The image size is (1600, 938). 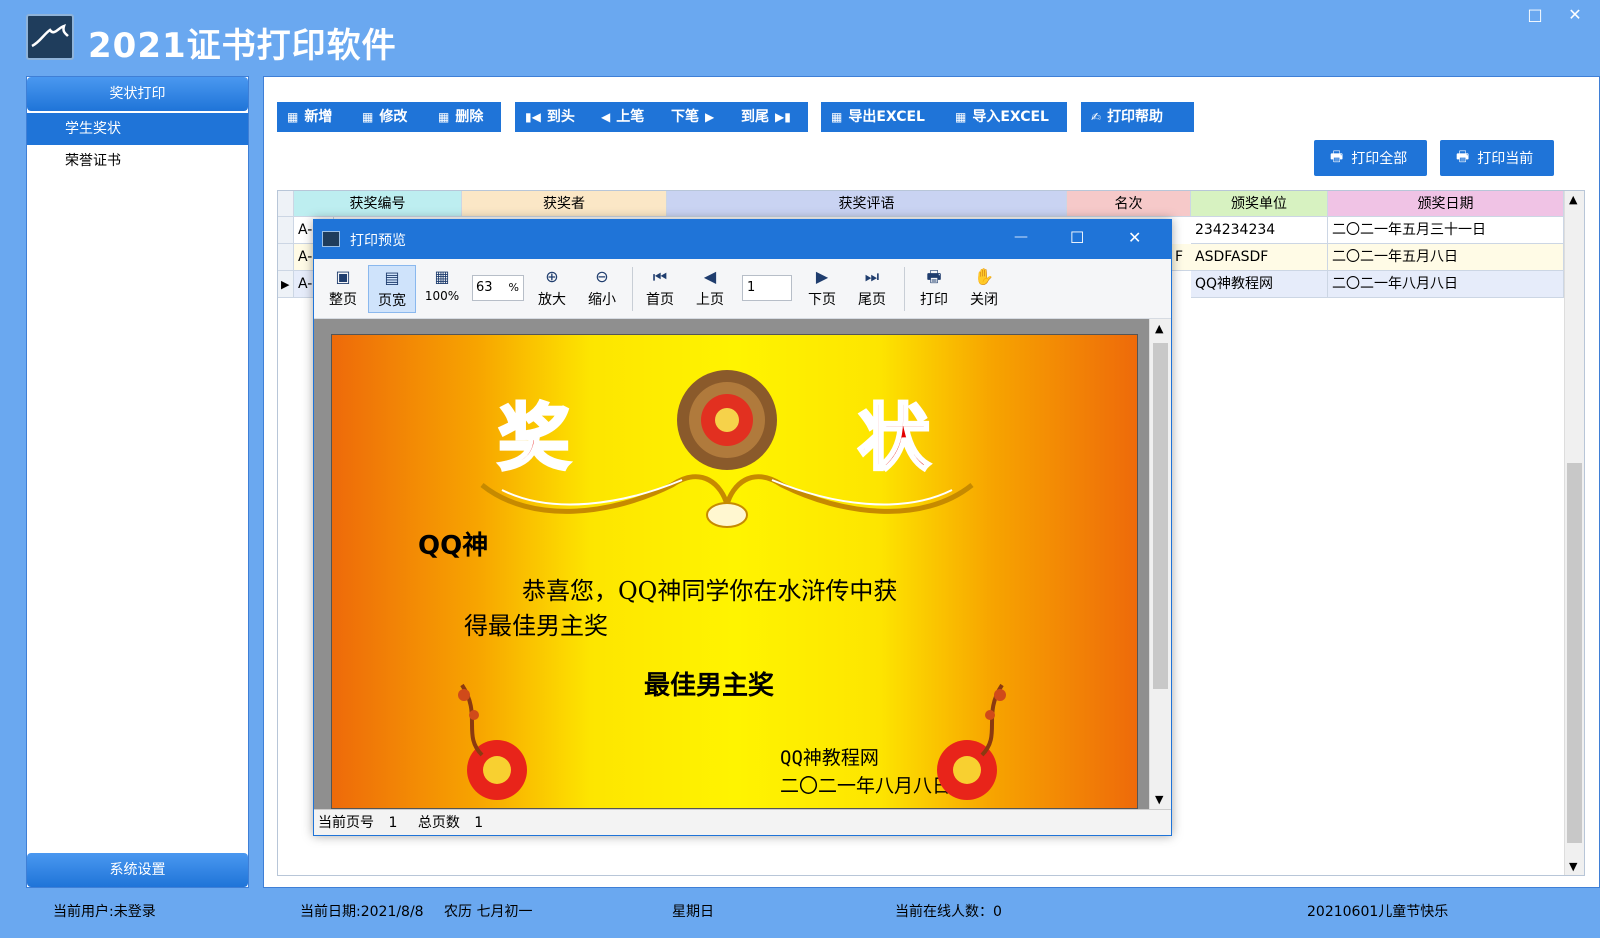 I want to click on printer-icon: 🖶, so click(x=934, y=276).